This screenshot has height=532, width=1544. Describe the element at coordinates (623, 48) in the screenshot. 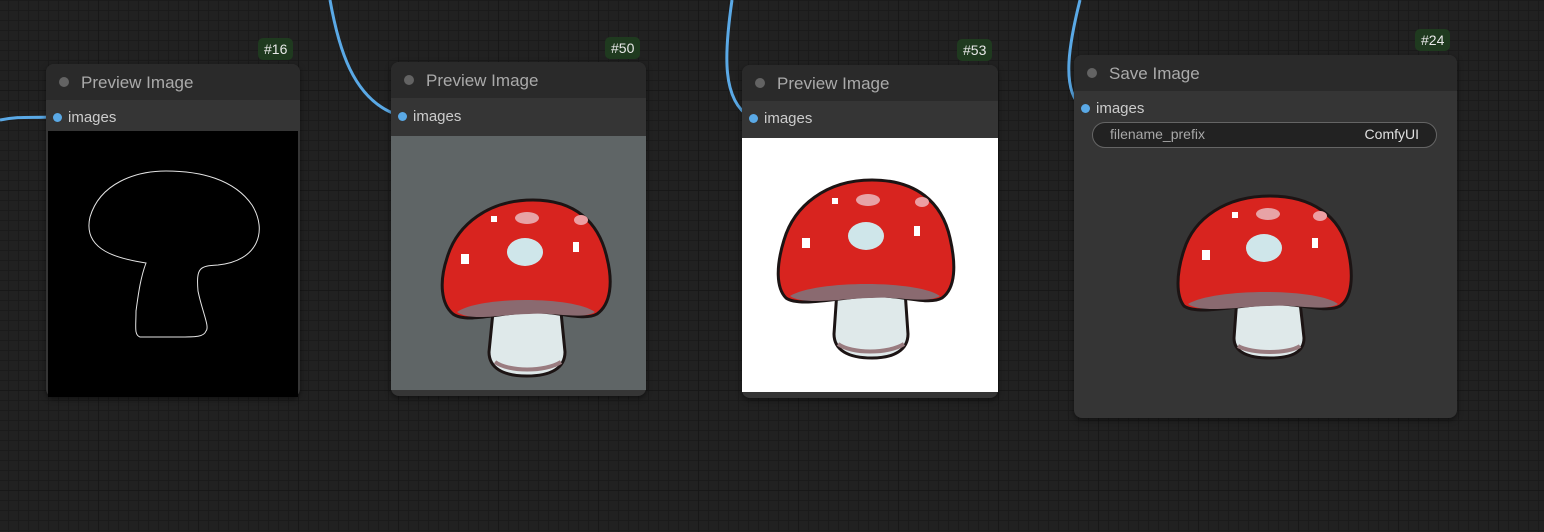

I see `node-id-badge: #50` at that location.